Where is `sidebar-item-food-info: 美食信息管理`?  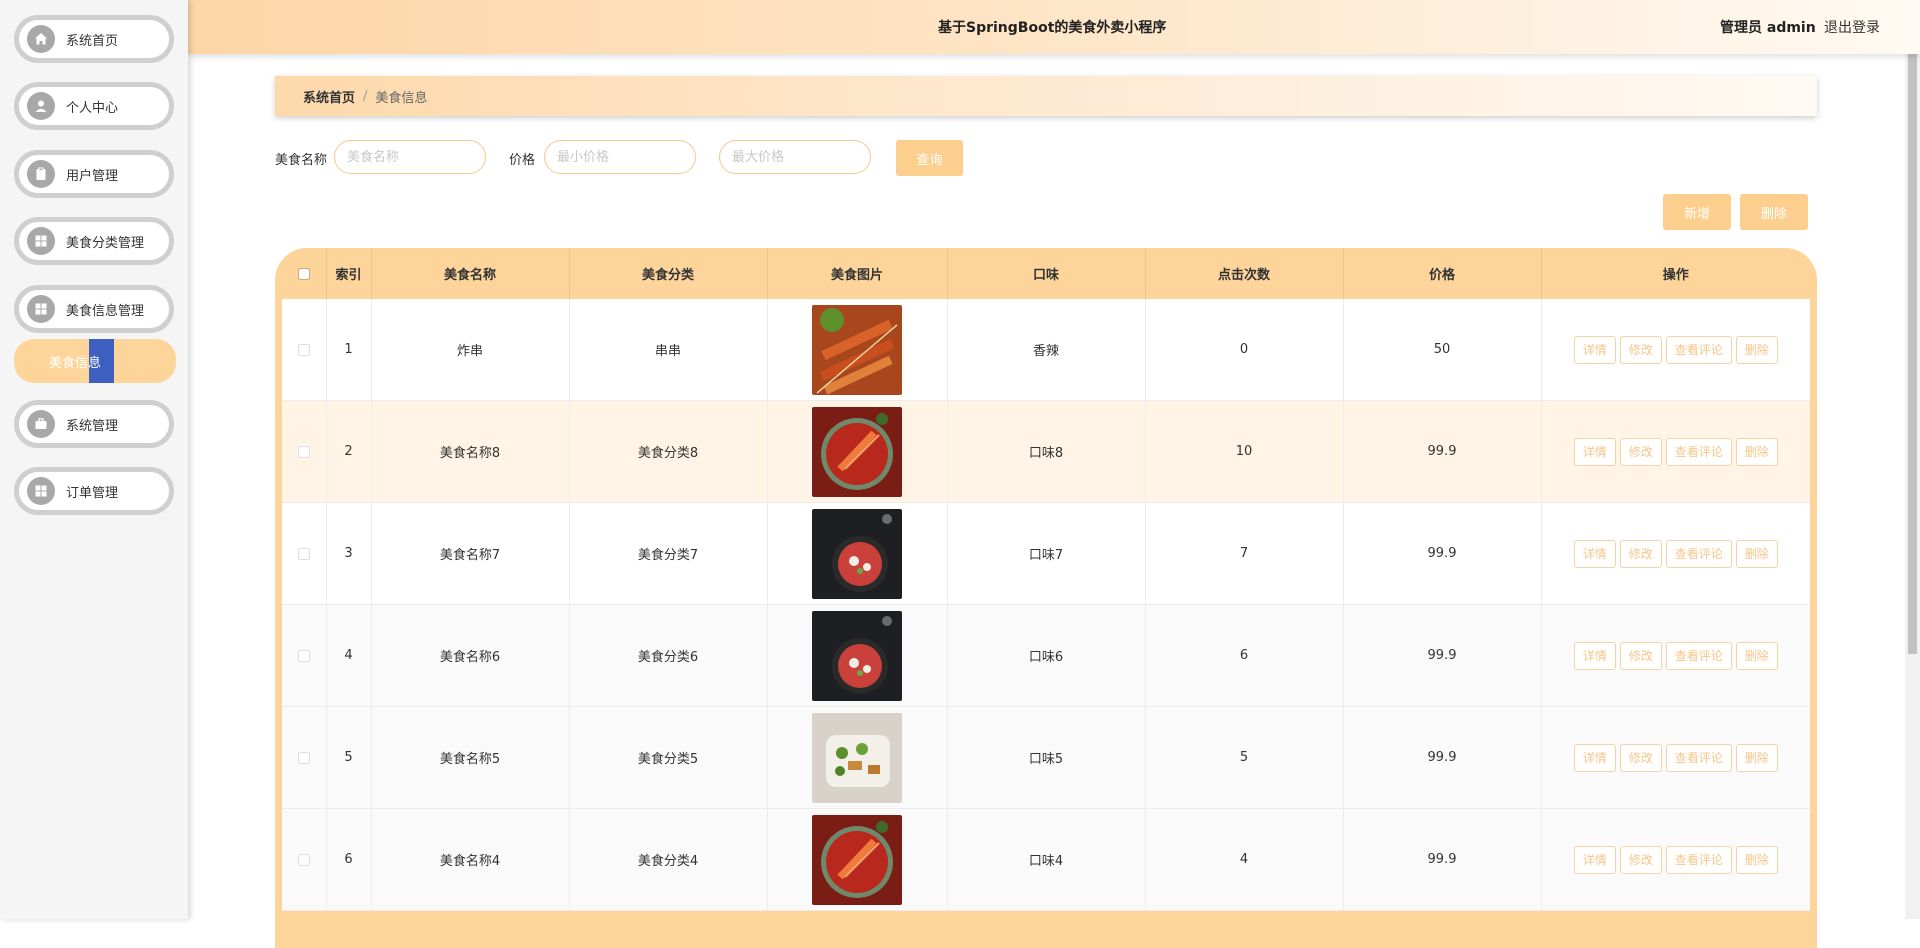
sidebar-item-food-info: 美食信息管理 is located at coordinates (94, 309).